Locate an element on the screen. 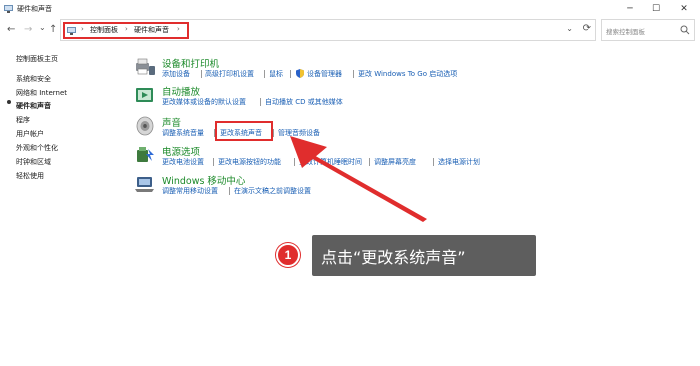  annotation-arrow is located at coordinates (358, 179).